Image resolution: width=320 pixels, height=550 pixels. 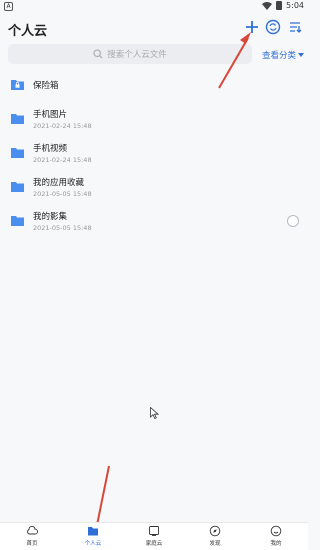 I want to click on smile-icon, so click(x=276, y=531).